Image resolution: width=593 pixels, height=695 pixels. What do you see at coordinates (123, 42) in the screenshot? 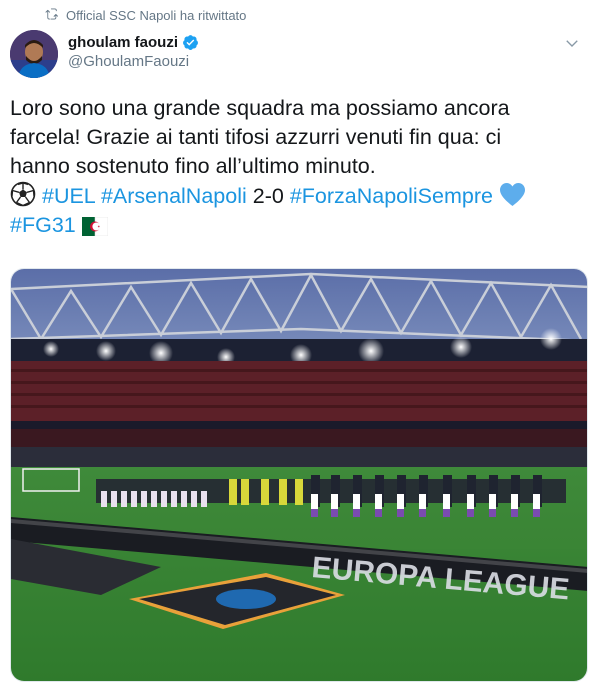
I see `author-display-name: ghoulam faouzi` at bounding box center [123, 42].